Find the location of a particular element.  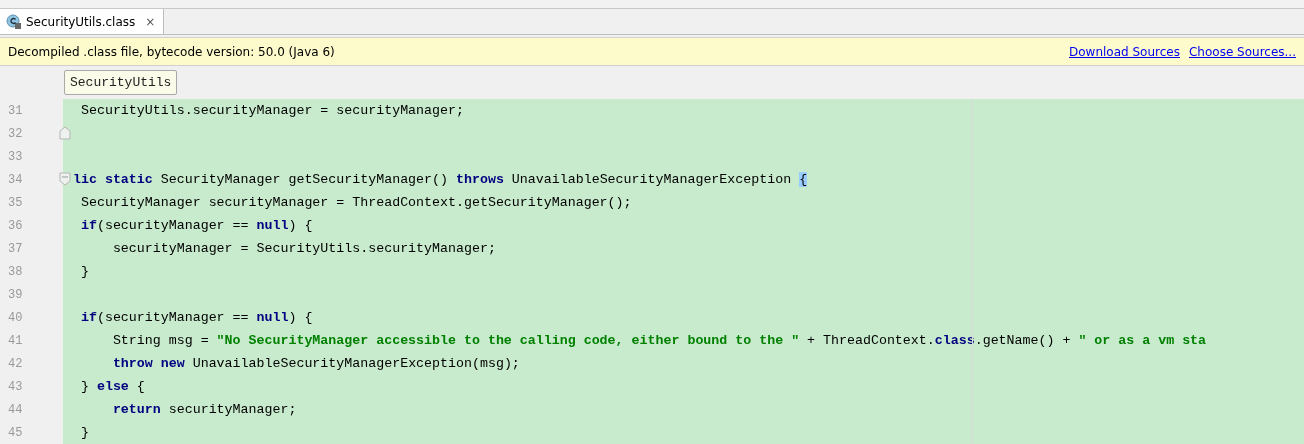

class-file-icon is located at coordinates (14, 21).